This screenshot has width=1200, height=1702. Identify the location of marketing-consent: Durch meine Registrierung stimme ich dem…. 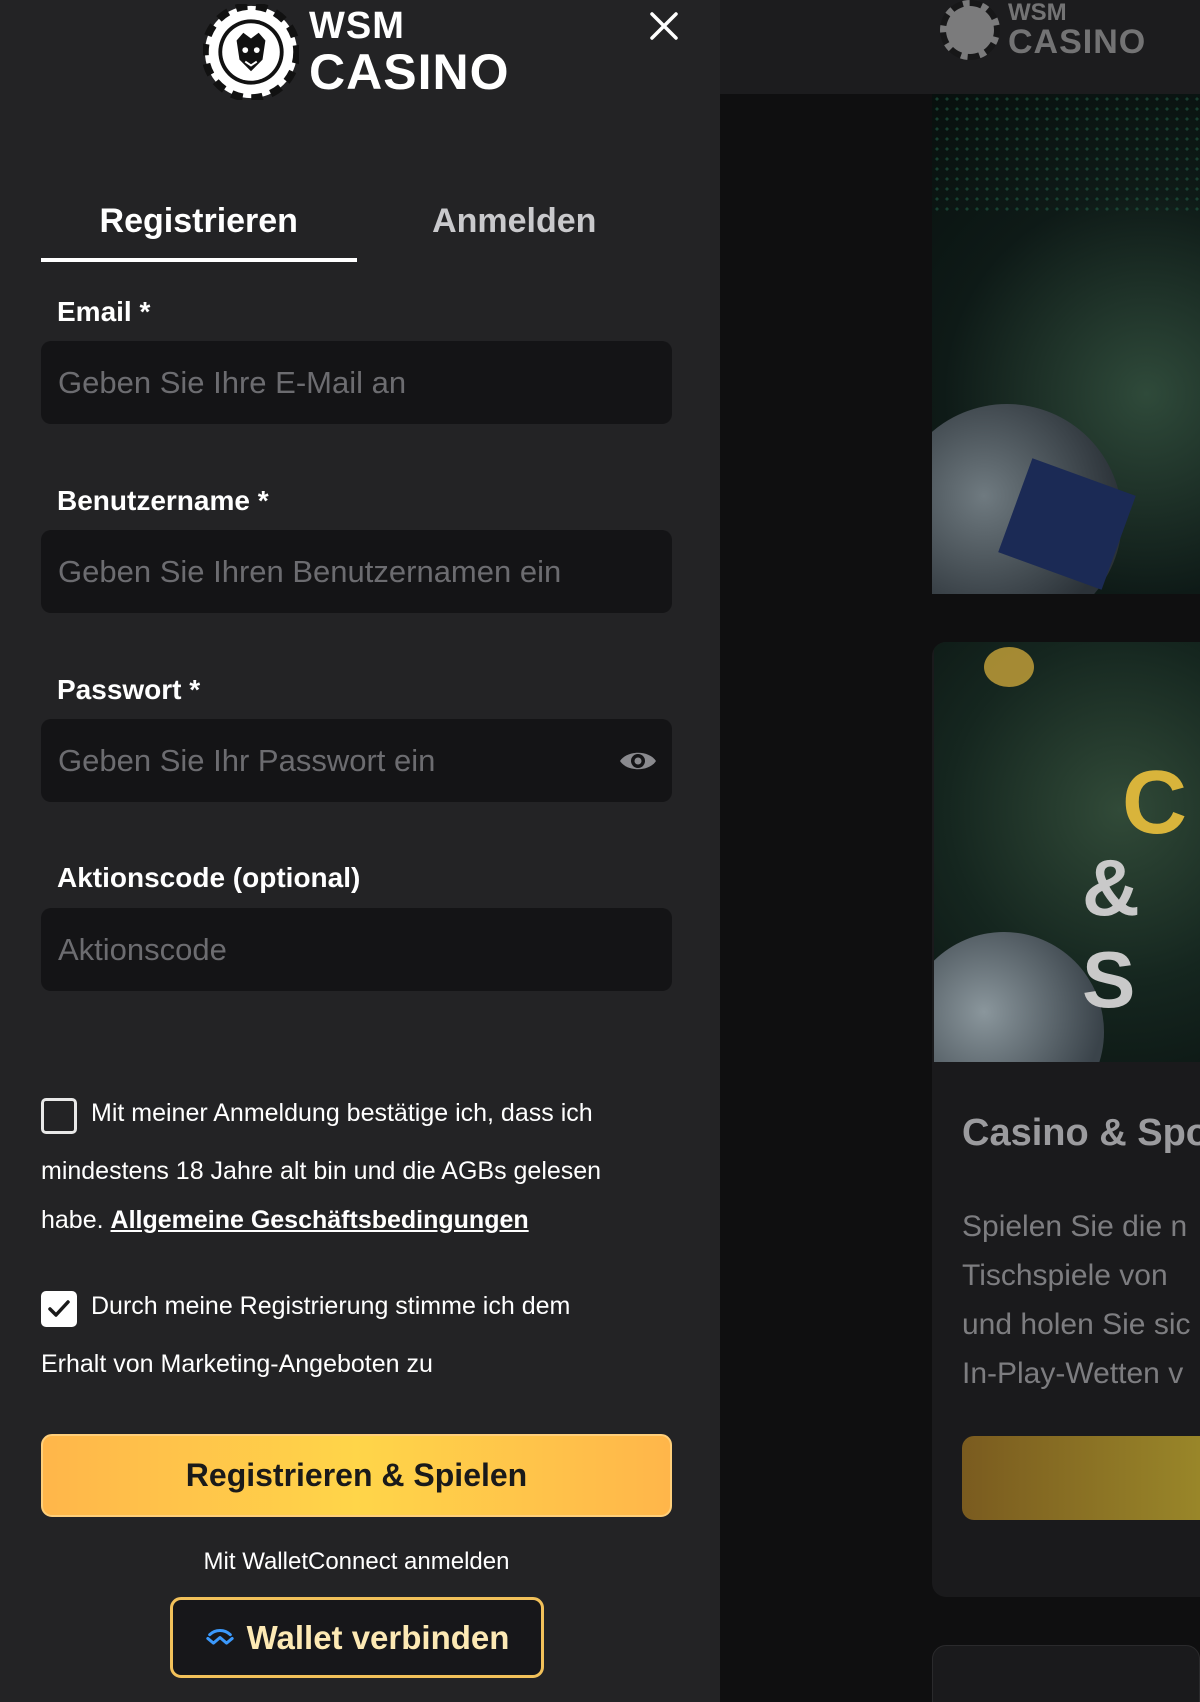
(361, 1335).